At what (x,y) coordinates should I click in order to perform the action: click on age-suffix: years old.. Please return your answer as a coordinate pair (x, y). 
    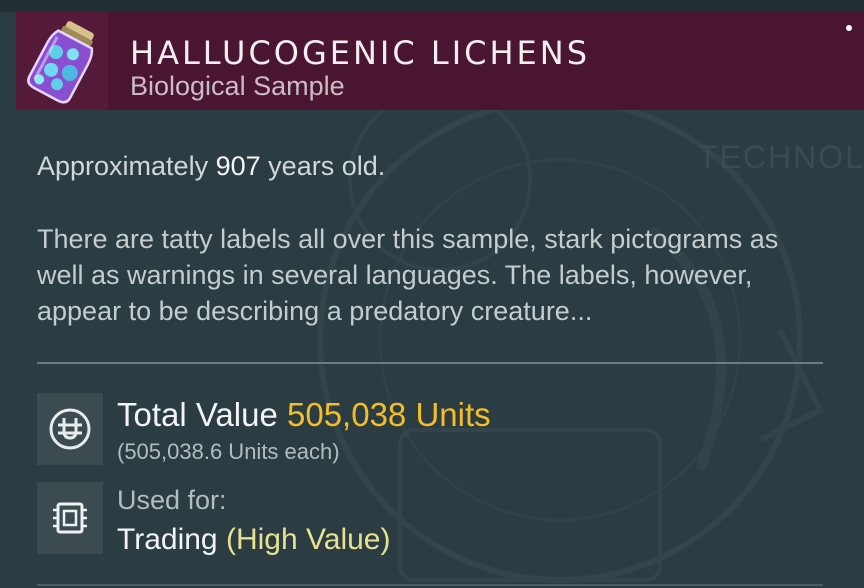
    Looking at the image, I should click on (327, 166).